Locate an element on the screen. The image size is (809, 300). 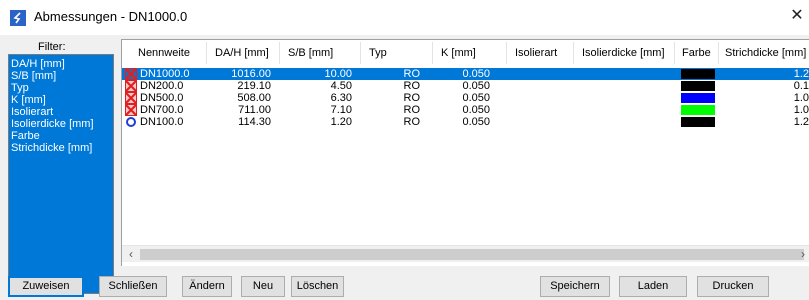
filter-label: Filter: is located at coordinates (52, 47).